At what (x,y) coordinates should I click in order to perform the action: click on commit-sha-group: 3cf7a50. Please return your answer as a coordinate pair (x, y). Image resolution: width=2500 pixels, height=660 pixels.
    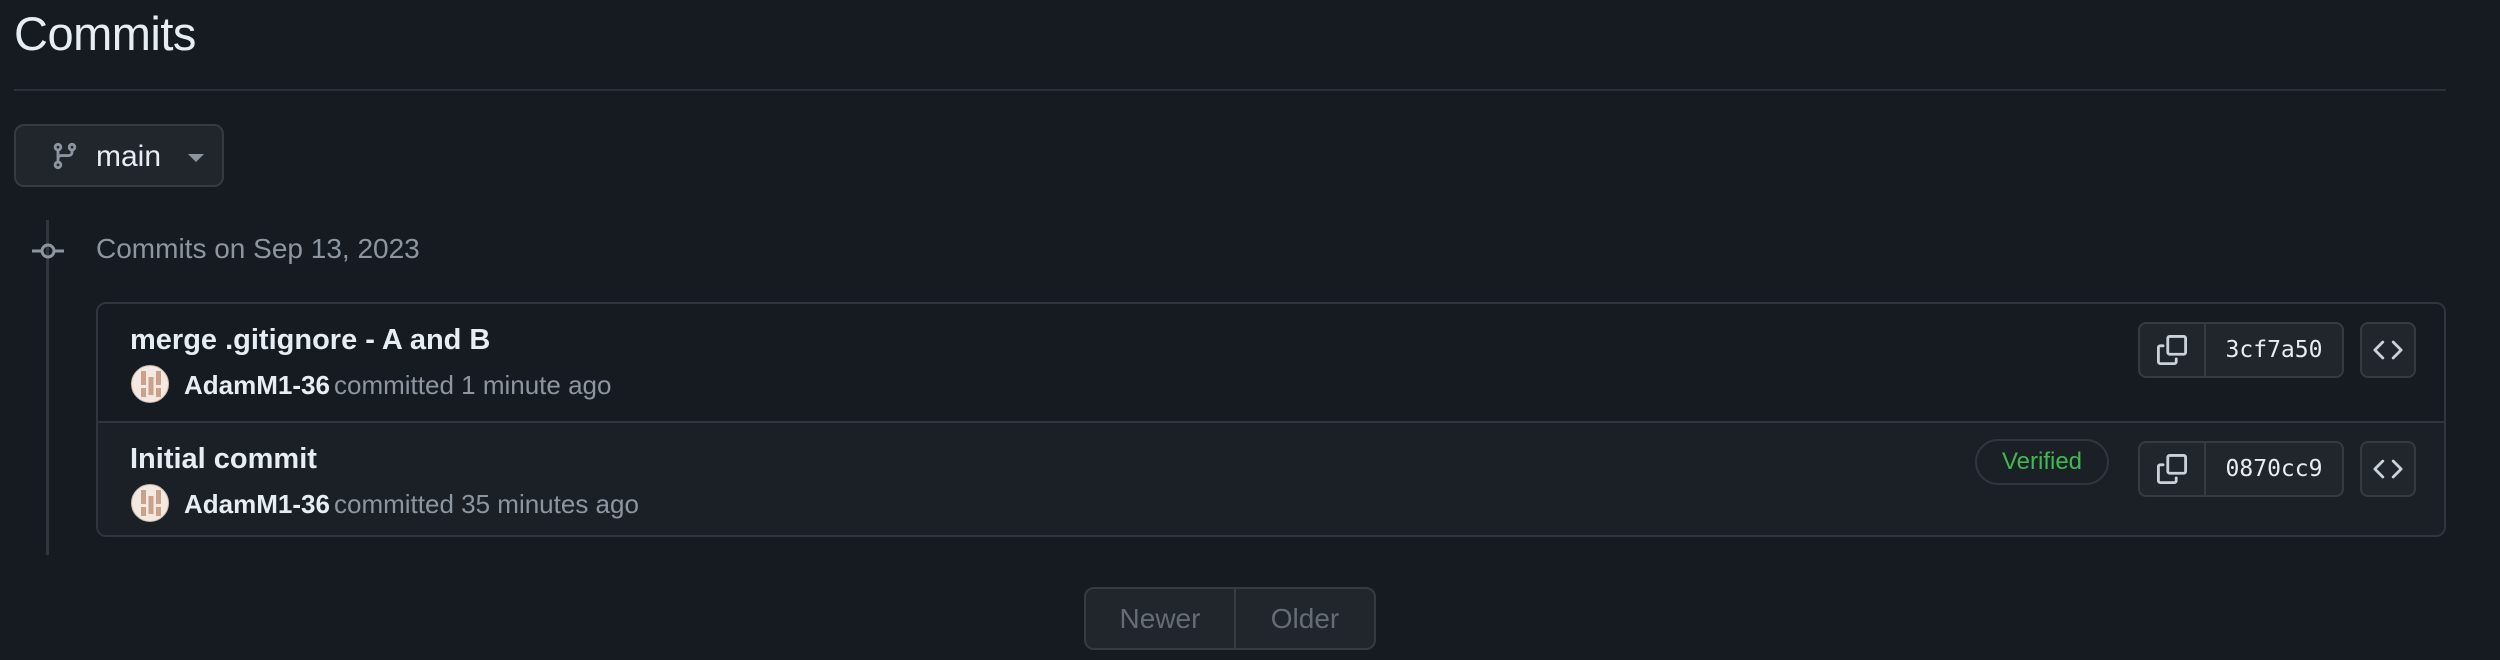
    Looking at the image, I should click on (2241, 350).